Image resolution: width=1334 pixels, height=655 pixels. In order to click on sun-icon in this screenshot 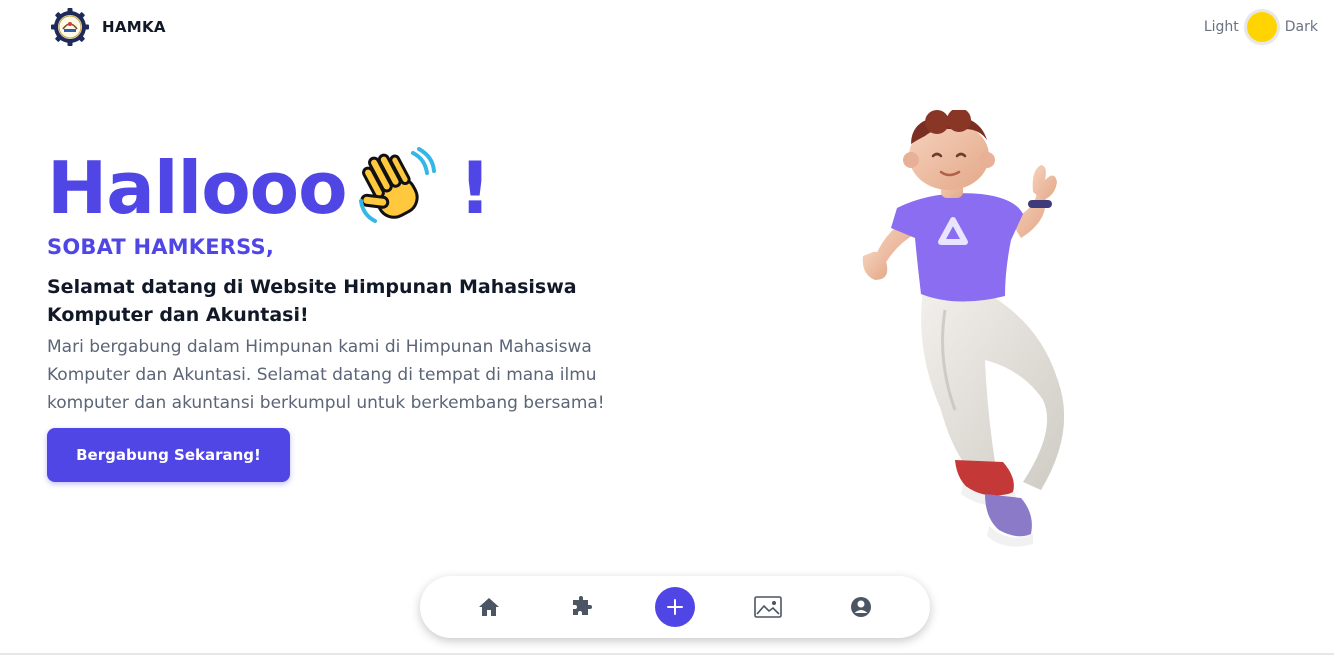, I will do `click(1261, 27)`.